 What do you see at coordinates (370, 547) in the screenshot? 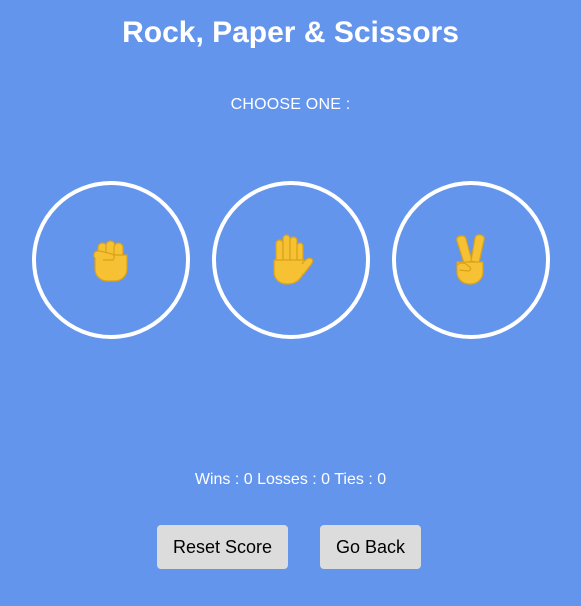
I see `go-back-button: Go Back` at bounding box center [370, 547].